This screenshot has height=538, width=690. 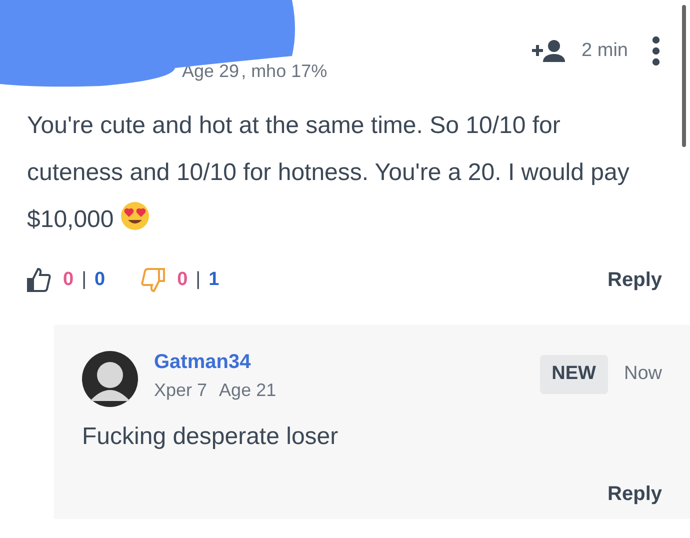 What do you see at coordinates (100, 280) in the screenshot?
I see `male-vote-count: 0` at bounding box center [100, 280].